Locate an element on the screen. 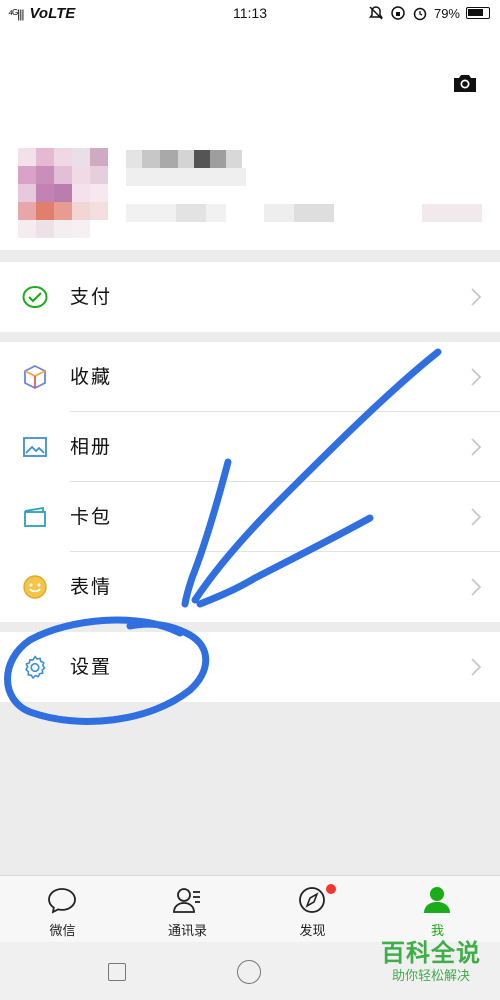 Image resolution: width=500 pixels, height=1000 pixels. battery-icon is located at coordinates (478, 13).